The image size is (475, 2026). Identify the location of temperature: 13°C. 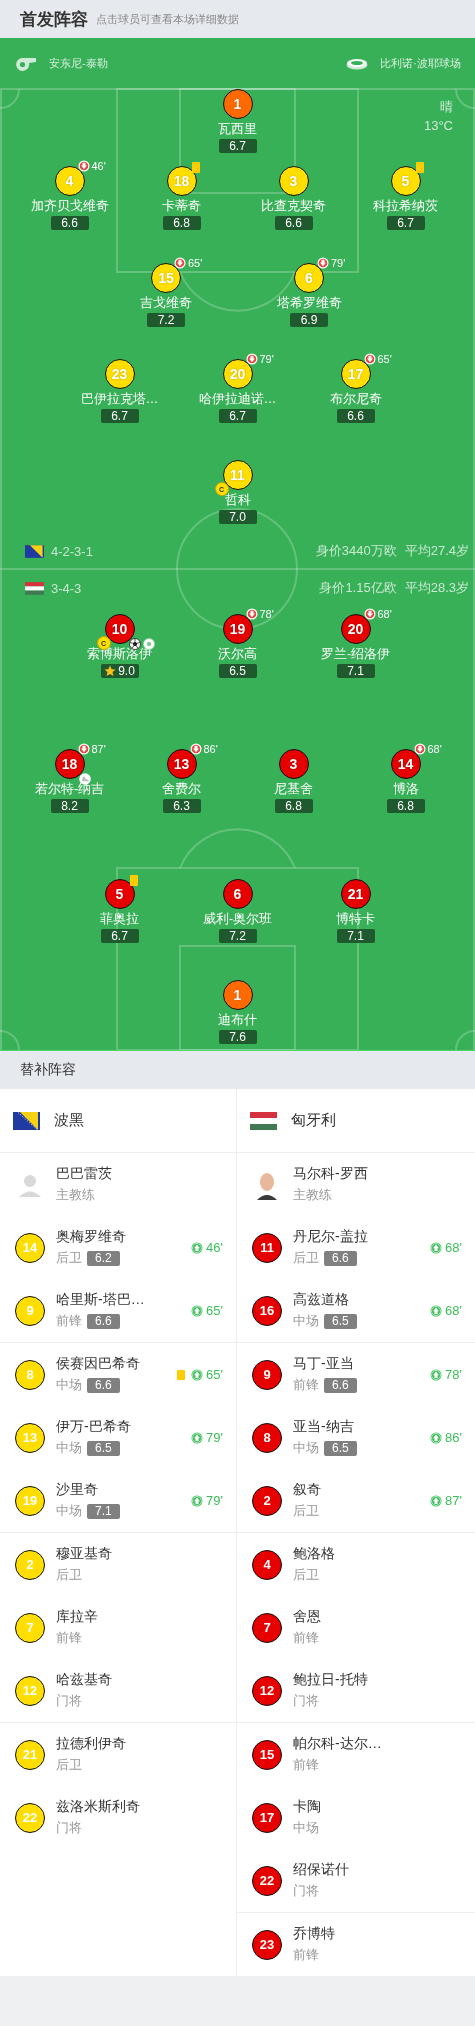
(438, 125).